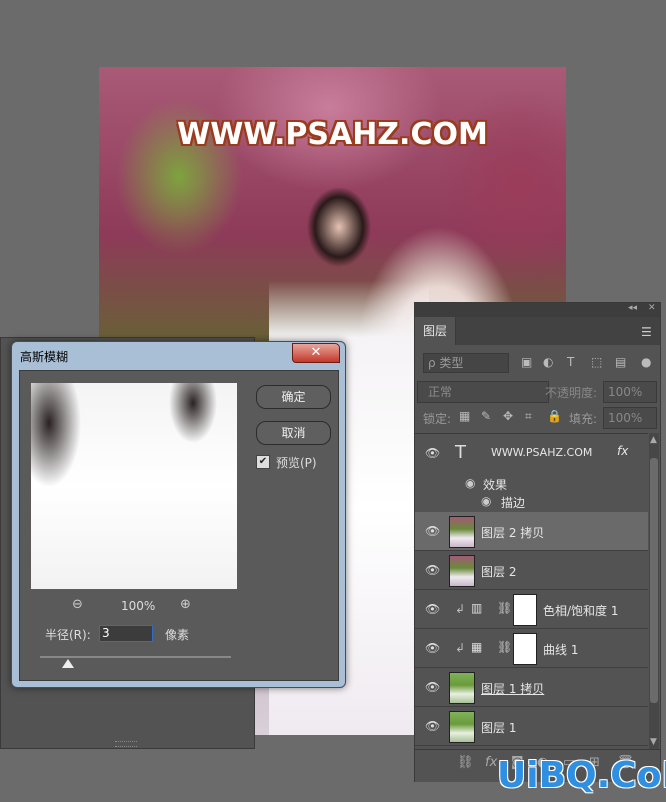  What do you see at coordinates (499, 572) in the screenshot?
I see `layer-name: 图层 2` at bounding box center [499, 572].